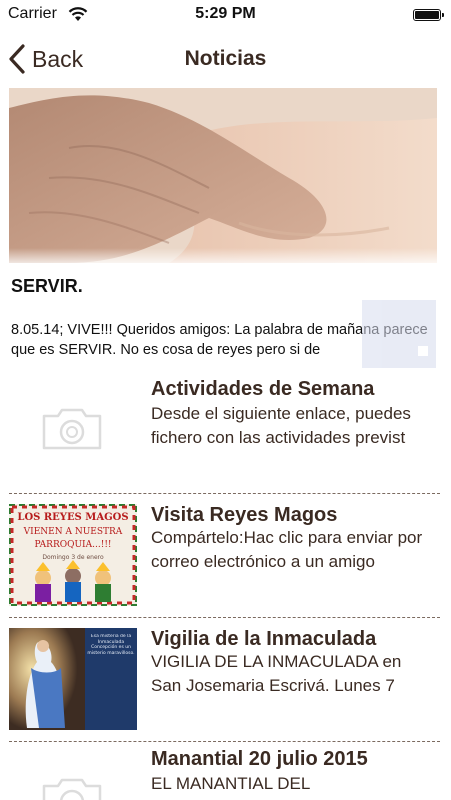  What do you see at coordinates (73, 557) in the screenshot?
I see `poster-line-4: Domingo 3 de enero` at bounding box center [73, 557].